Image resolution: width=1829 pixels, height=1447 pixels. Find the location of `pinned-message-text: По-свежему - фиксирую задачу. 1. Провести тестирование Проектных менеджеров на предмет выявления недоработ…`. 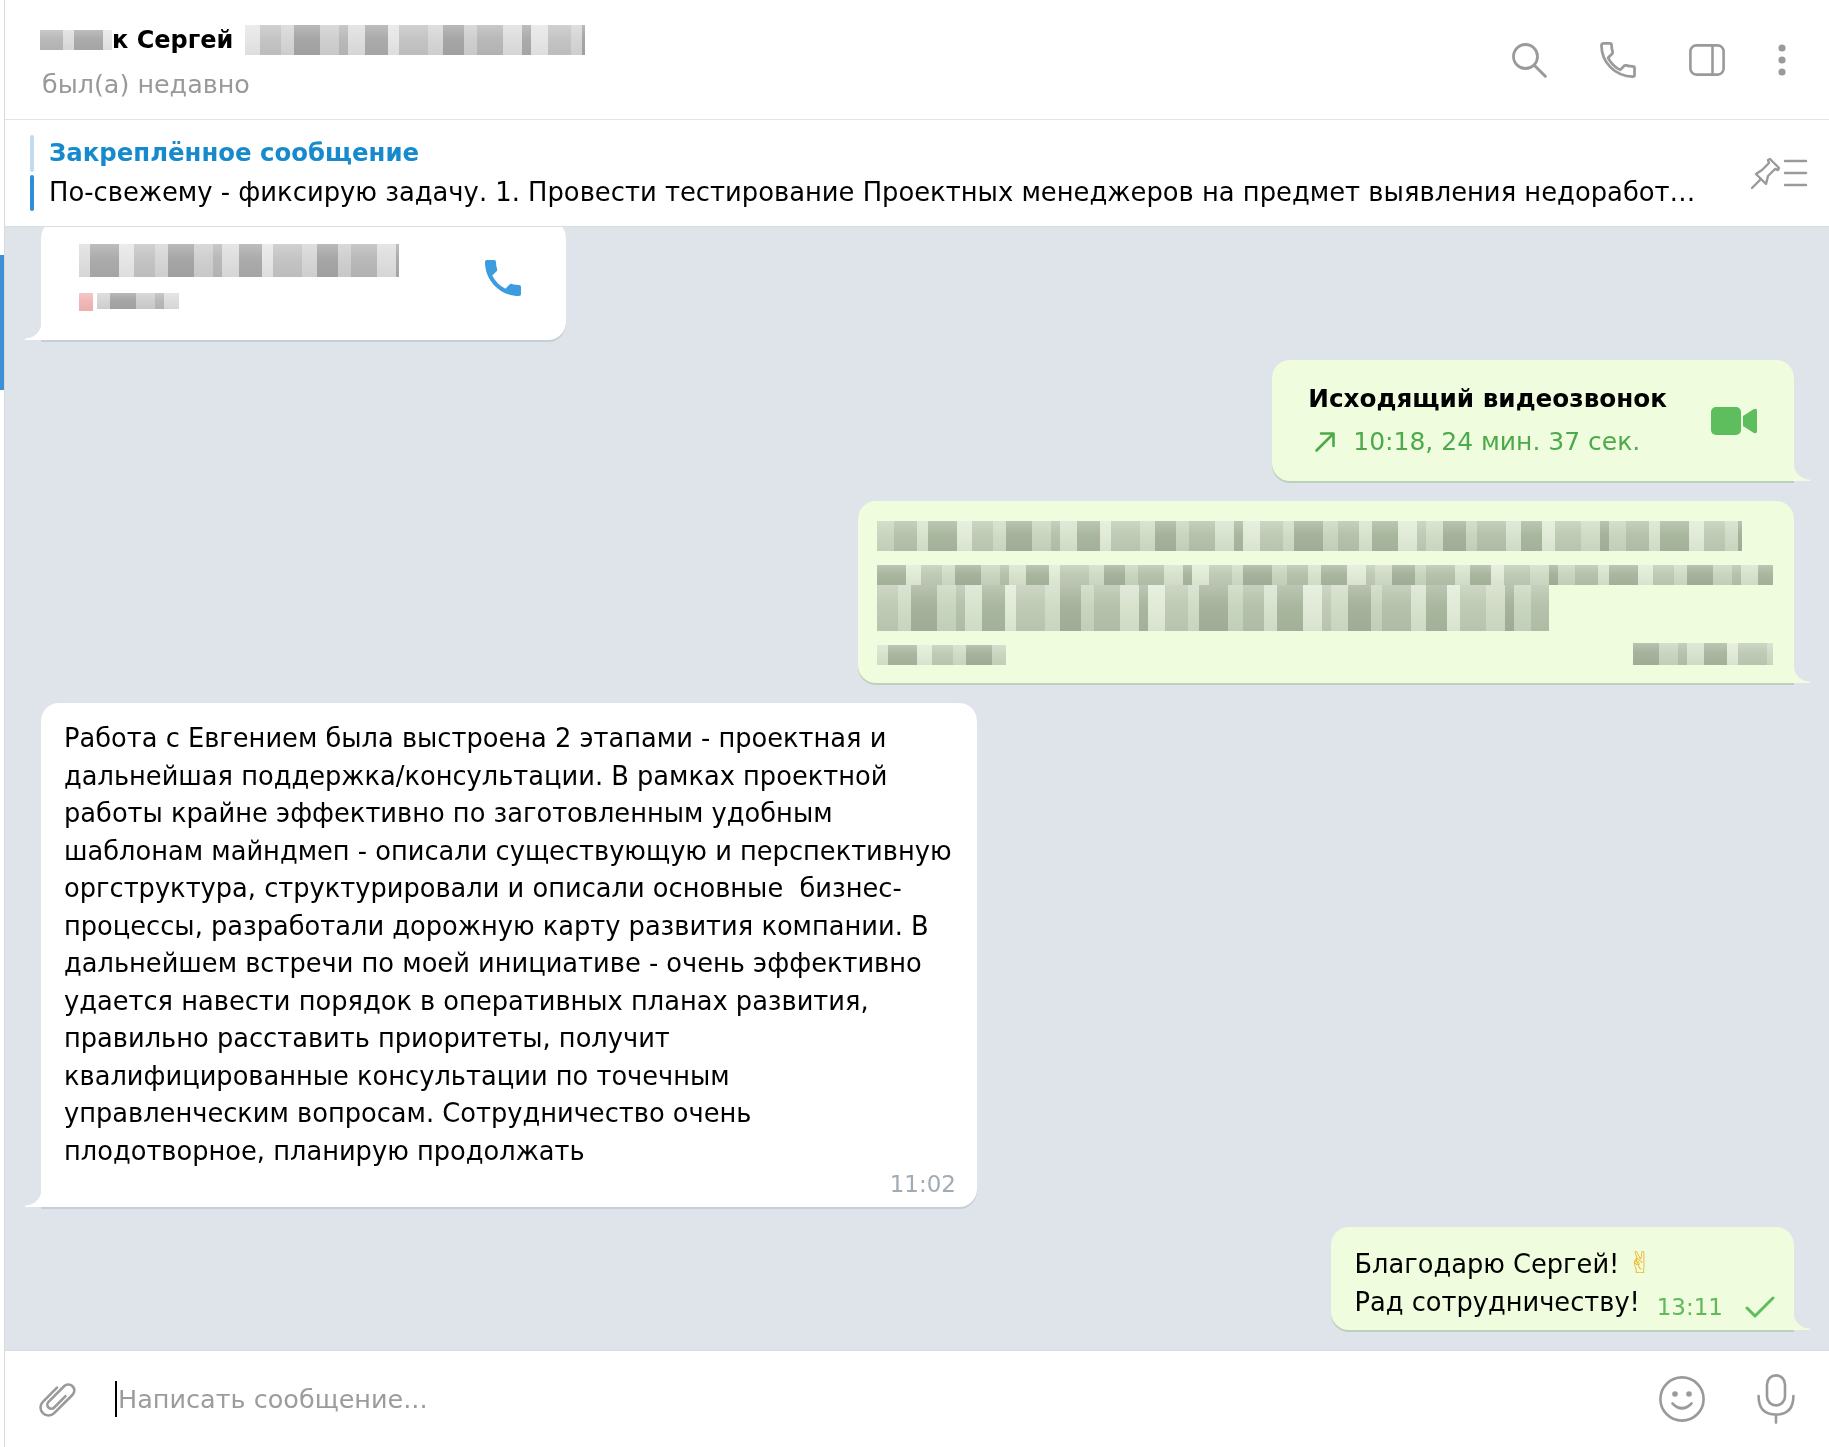

pinned-message-text: По-свежему - фиксирую задачу. 1. Провести тестирование Проектных менеджеров на предмет выявления недоработ… is located at coordinates (873, 192).